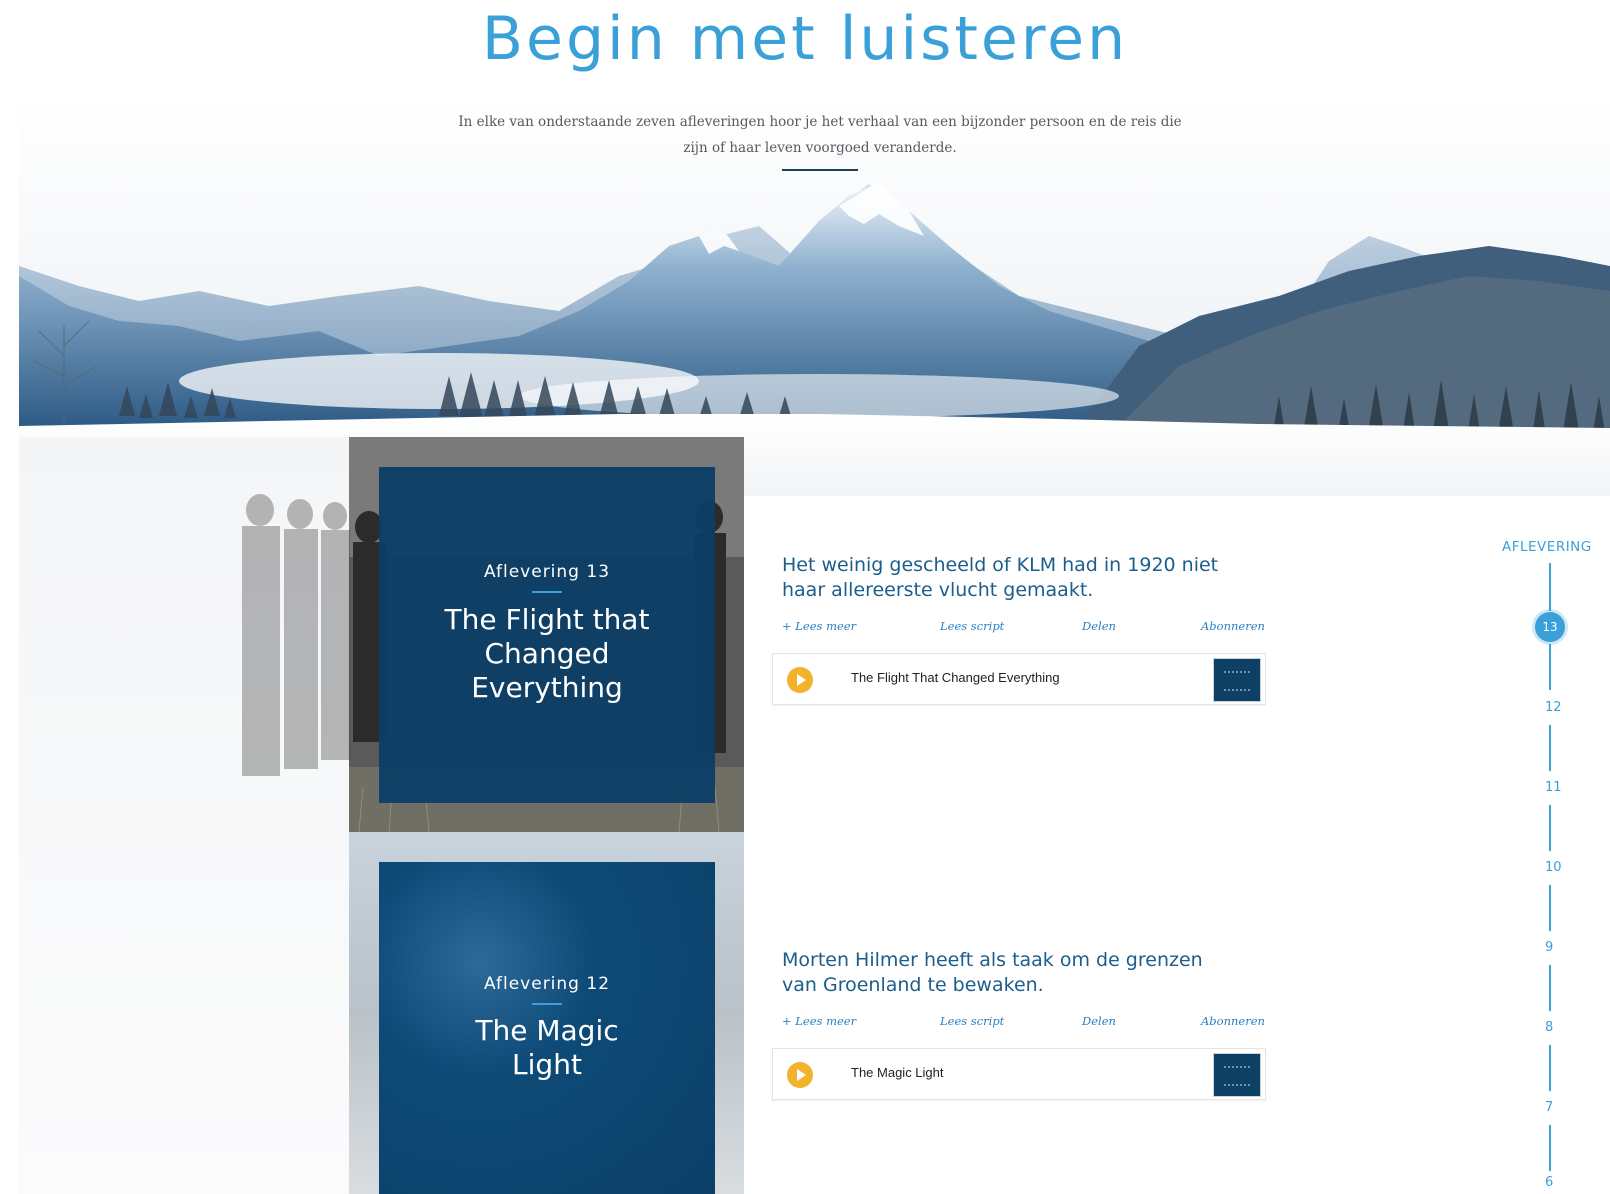  Describe the element at coordinates (820, 147) in the screenshot. I see `intro-line-2: zijn of haar leven voorgoed veranderde.` at that location.